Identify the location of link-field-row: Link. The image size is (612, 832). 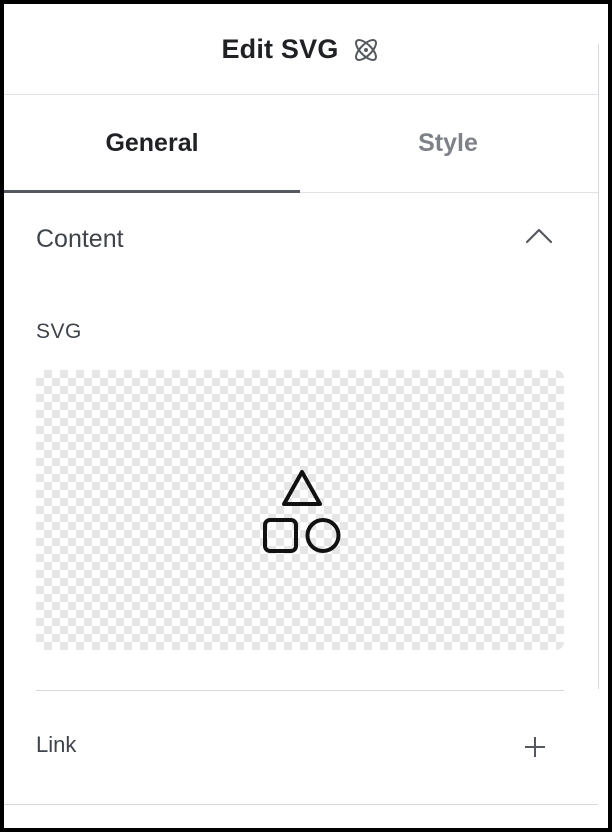
(301, 744).